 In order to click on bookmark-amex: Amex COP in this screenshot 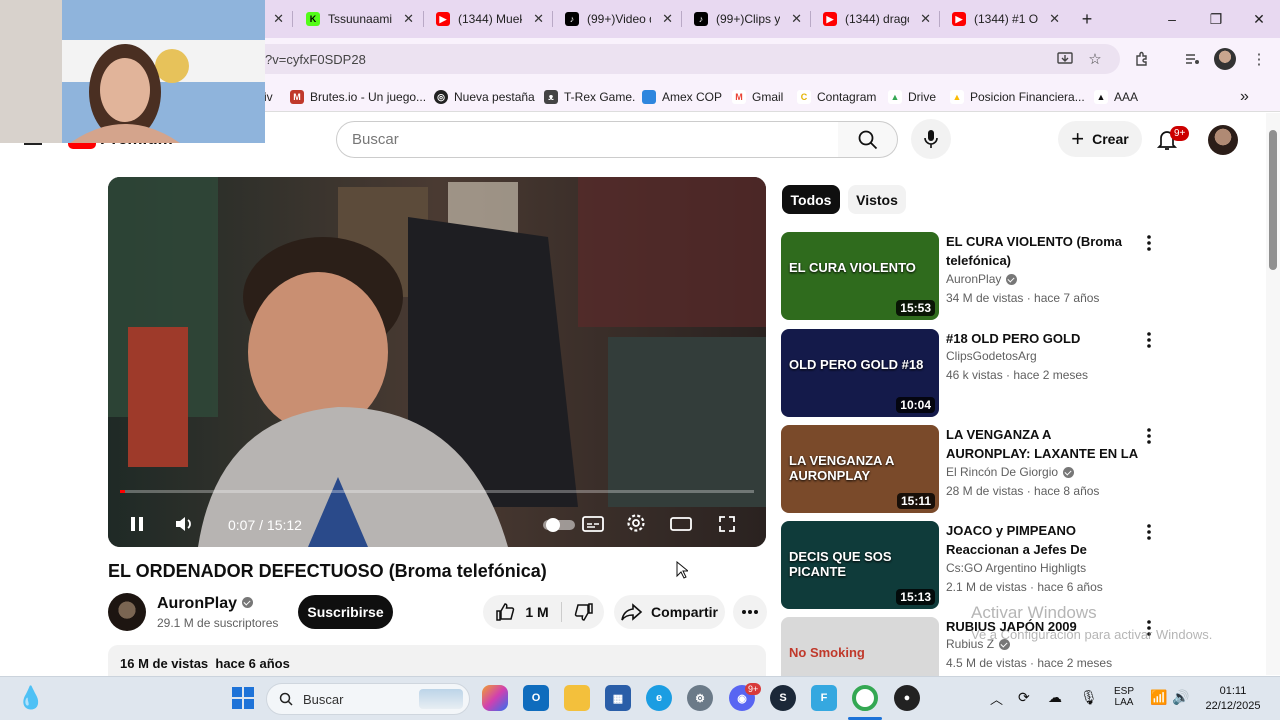, I will do `click(682, 97)`.